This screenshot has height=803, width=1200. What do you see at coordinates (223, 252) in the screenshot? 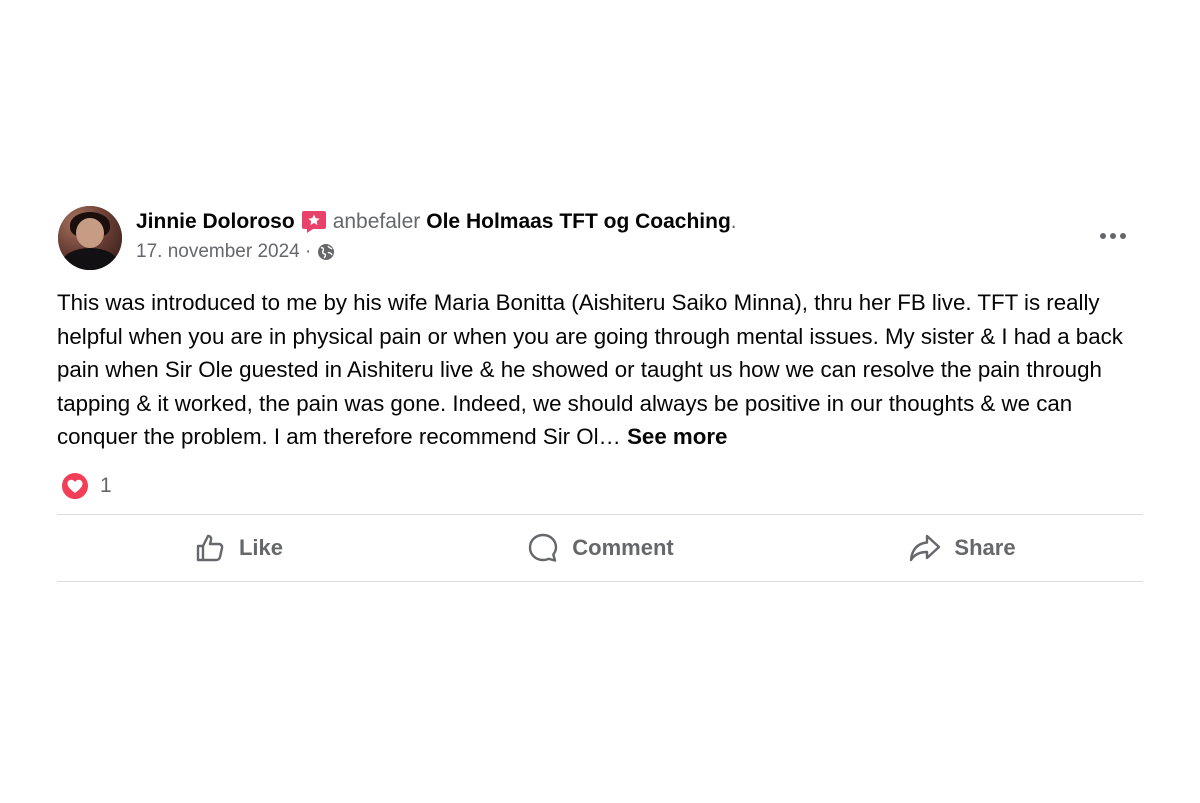
I see `post-date: 17. november 2024 ·` at bounding box center [223, 252].